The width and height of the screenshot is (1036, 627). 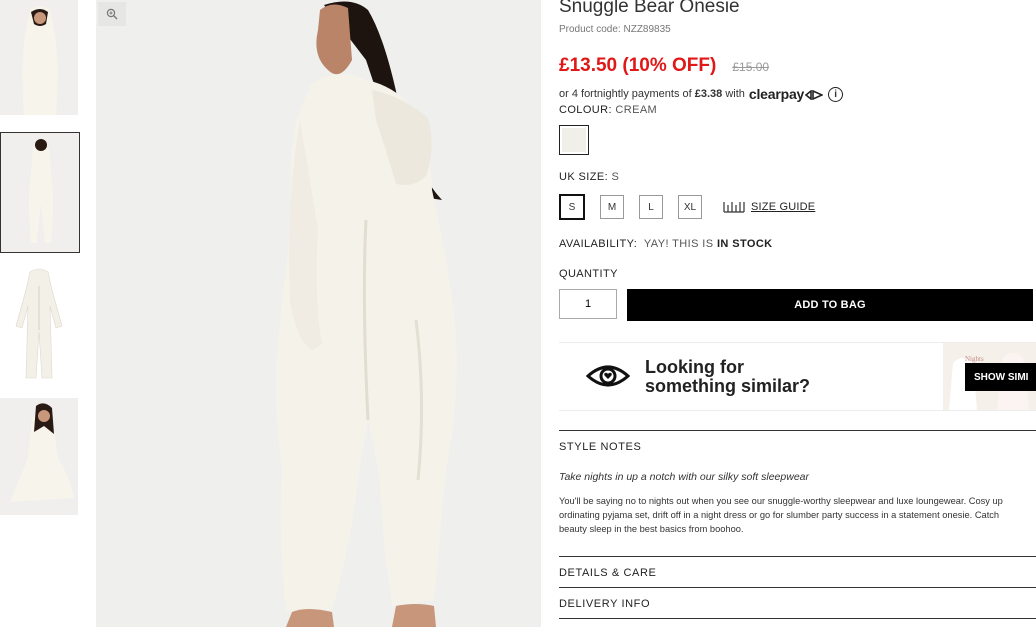 I want to click on product-code: Product code: NZZ89835, so click(x=615, y=29).